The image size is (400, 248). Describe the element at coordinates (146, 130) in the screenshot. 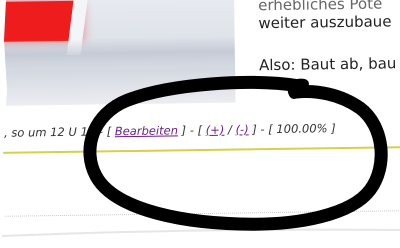

I see `edit-link: Bearbeiten` at that location.